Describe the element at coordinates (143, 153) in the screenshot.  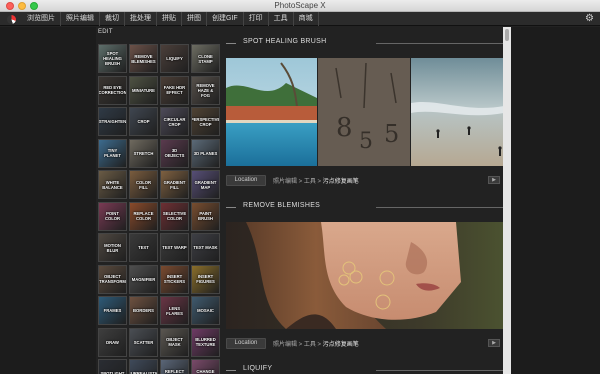
I see `tool-tile-stretch: STRETCH` at that location.